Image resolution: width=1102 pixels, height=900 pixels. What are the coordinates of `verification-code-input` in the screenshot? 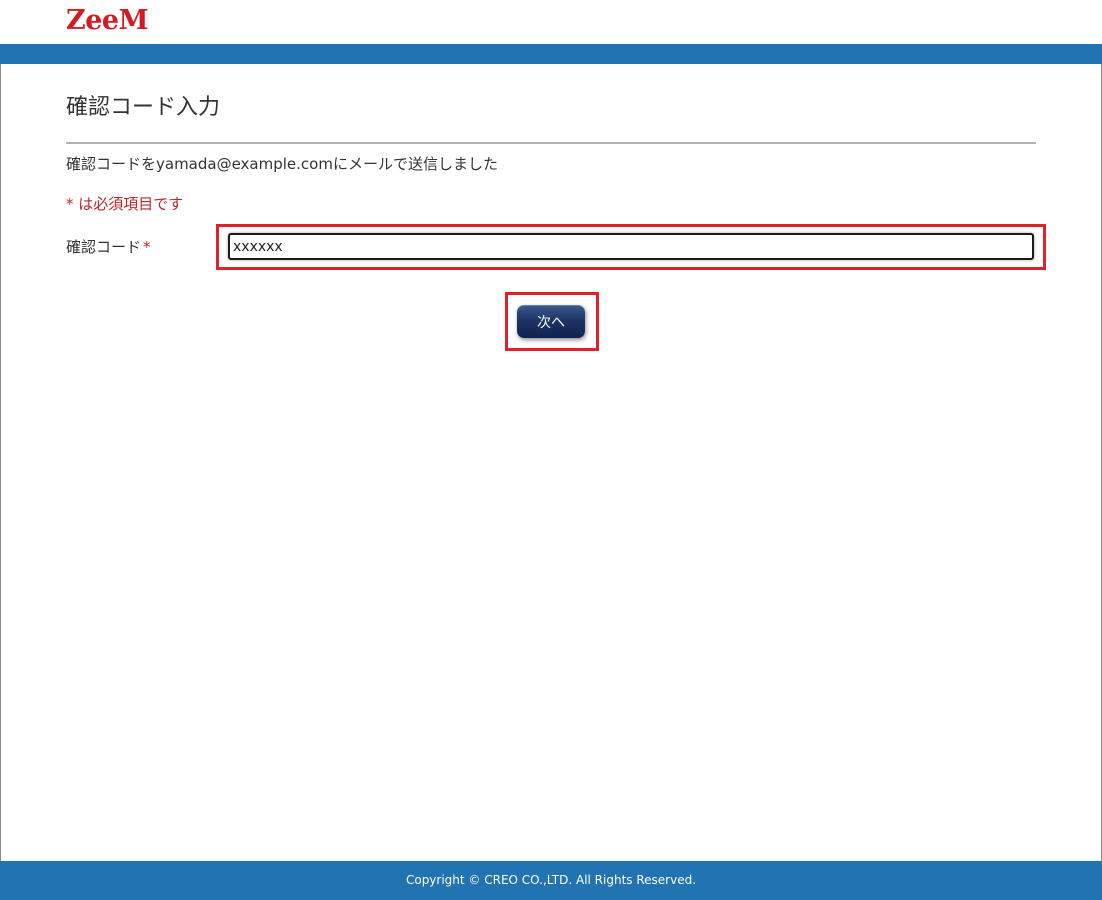 It's located at (631, 246).